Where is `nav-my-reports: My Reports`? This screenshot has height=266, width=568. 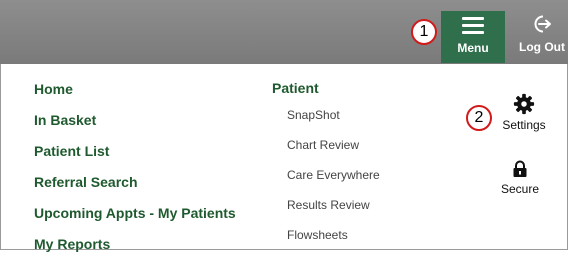 nav-my-reports: My Reports is located at coordinates (135, 250).